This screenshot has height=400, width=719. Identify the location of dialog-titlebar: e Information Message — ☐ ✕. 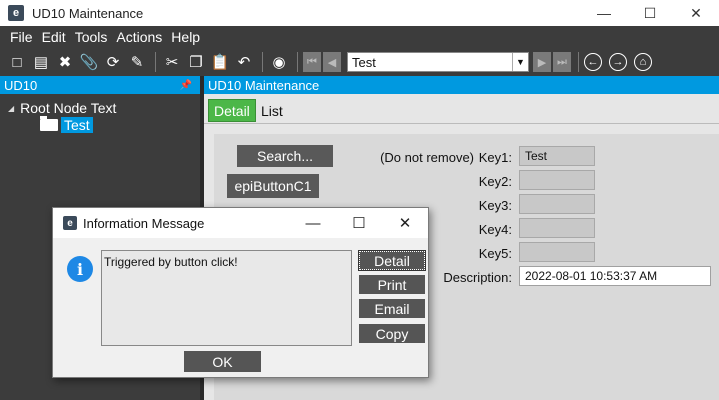
(240, 223).